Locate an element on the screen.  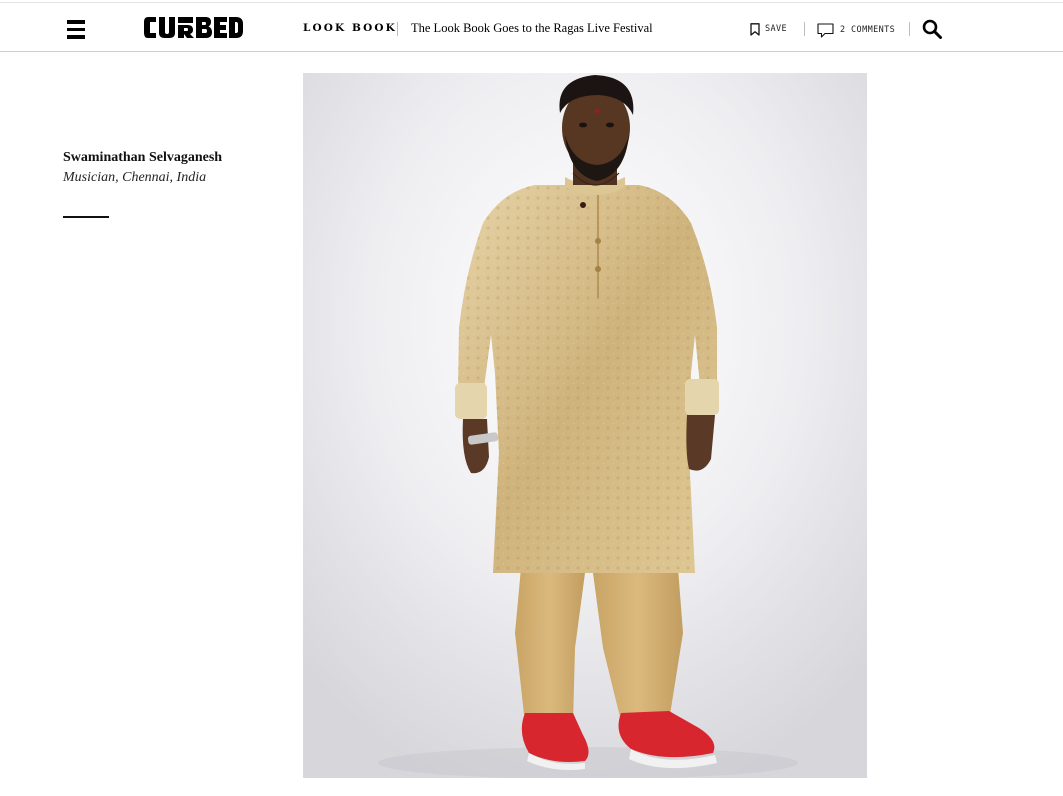
section-label: LOOK BOOK is located at coordinates (350, 28).